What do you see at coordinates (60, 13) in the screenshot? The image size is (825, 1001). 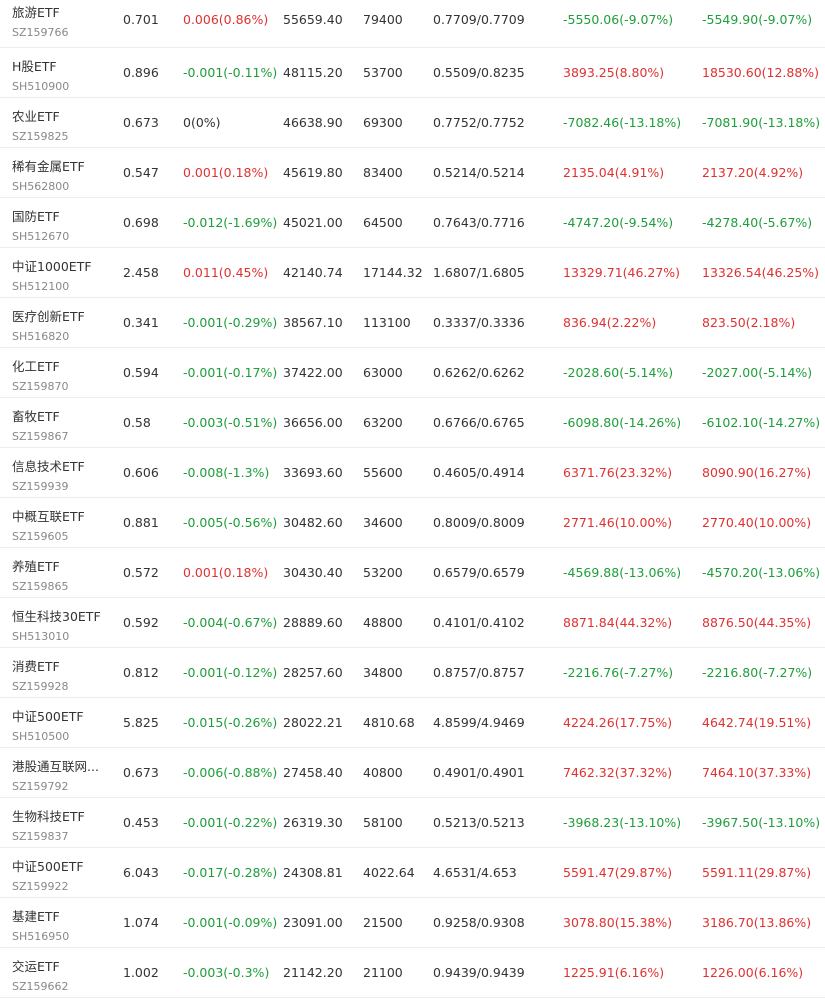 I see `fund-name: 旅游ETF` at bounding box center [60, 13].